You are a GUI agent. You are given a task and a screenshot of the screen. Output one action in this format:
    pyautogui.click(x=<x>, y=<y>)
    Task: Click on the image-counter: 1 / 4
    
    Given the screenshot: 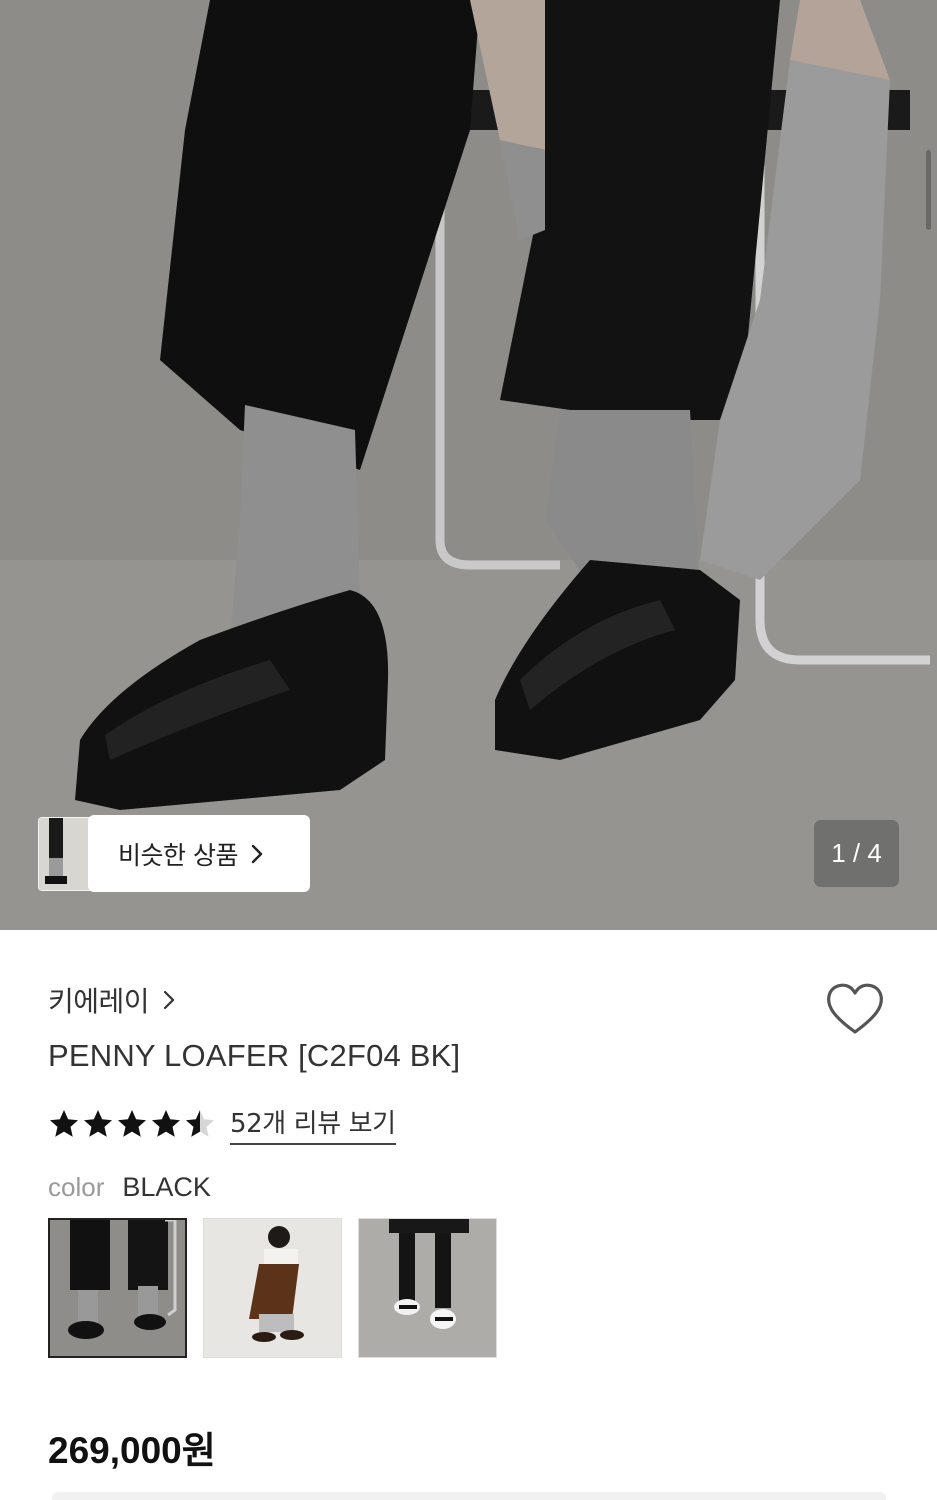 What is the action you would take?
    pyautogui.click(x=856, y=853)
    